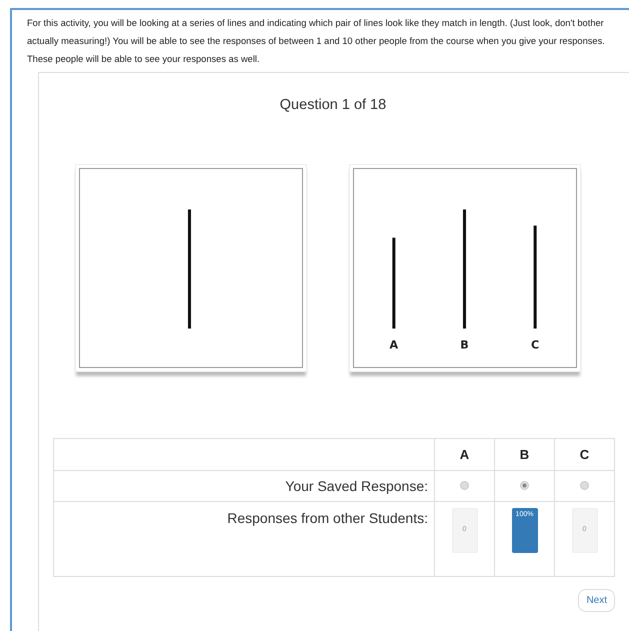 The image size is (629, 631). I want to click on option-letter: B, so click(464, 345).